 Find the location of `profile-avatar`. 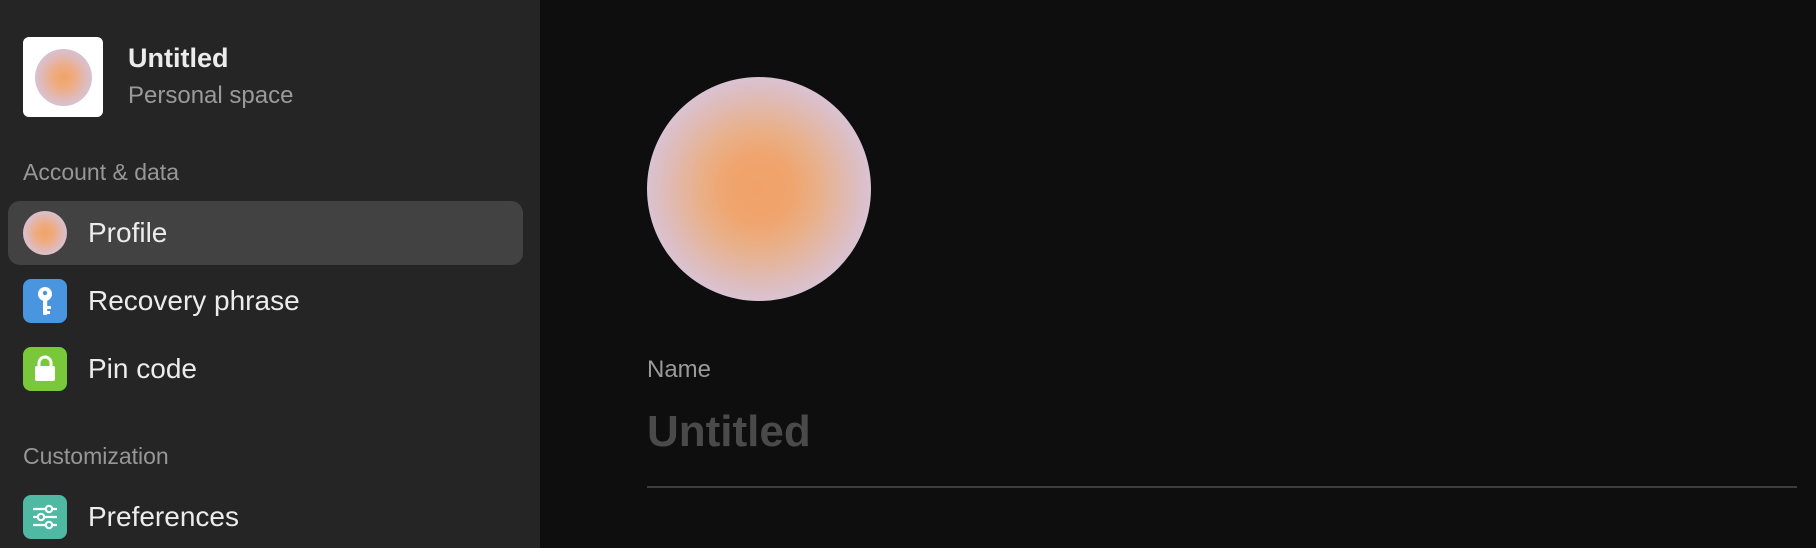

profile-avatar is located at coordinates (759, 189).